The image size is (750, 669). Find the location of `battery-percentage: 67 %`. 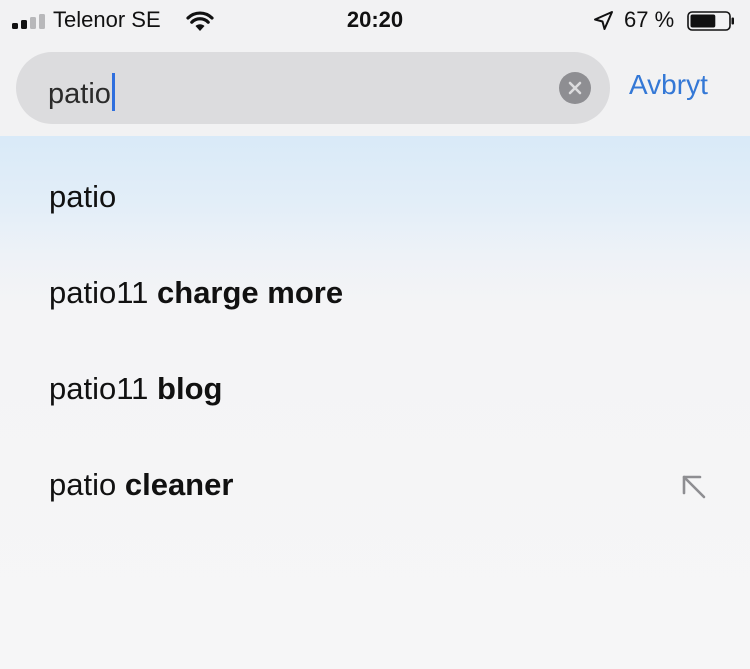

battery-percentage: 67 % is located at coordinates (649, 19).